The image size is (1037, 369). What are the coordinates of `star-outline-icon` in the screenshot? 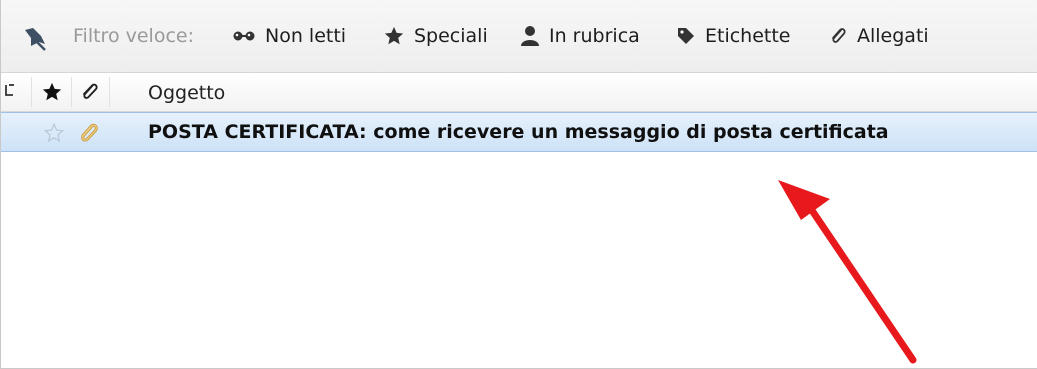 It's located at (54, 133).